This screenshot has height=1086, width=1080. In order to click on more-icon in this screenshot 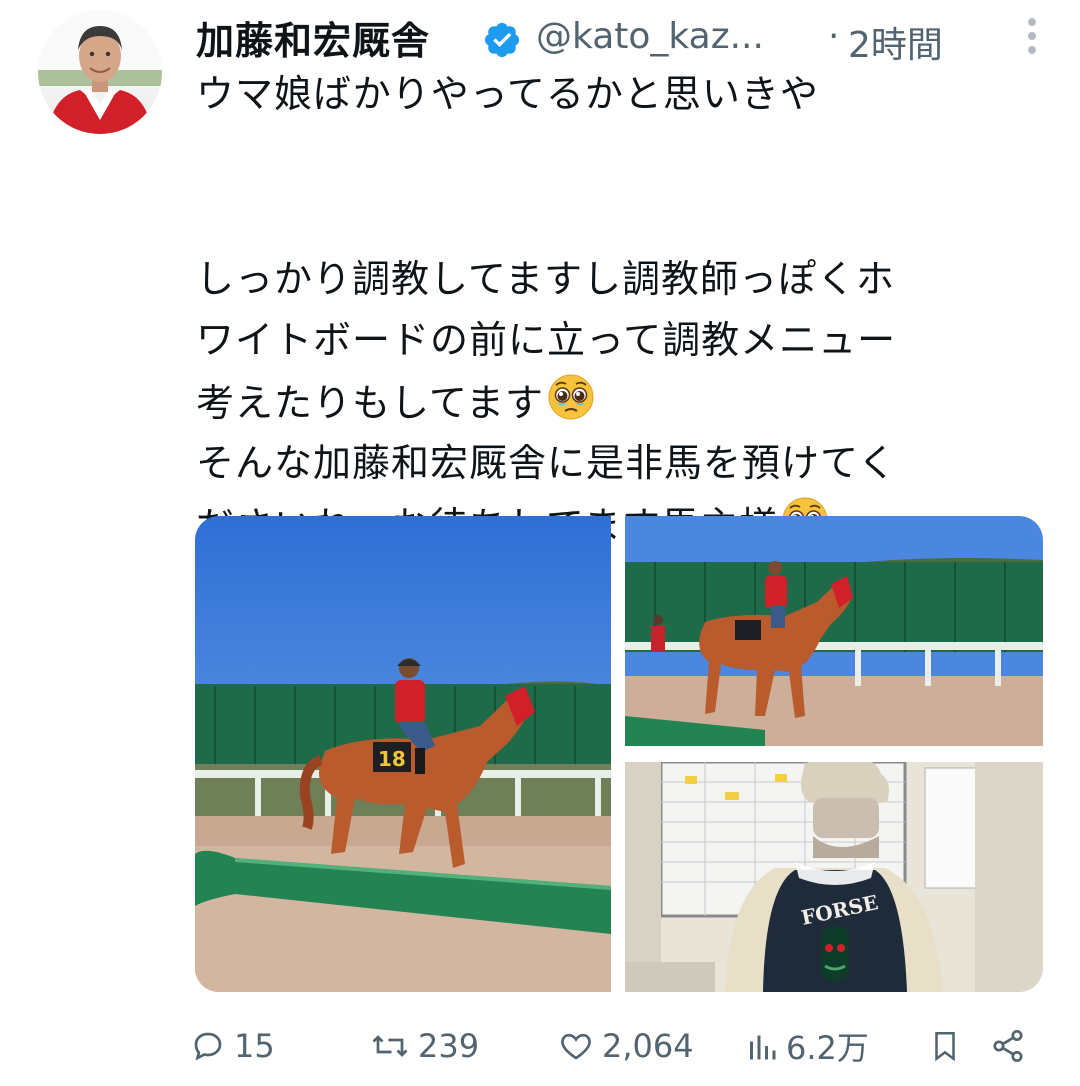, I will do `click(1032, 36)`.